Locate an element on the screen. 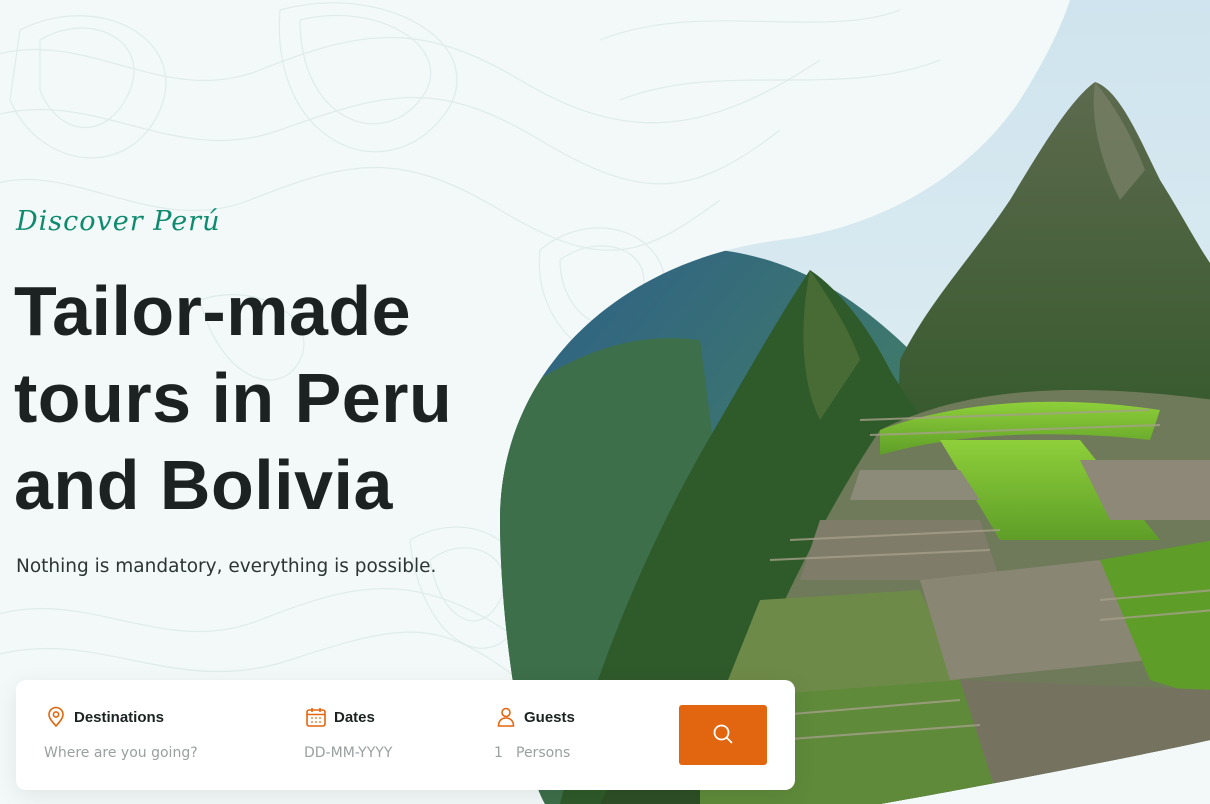 The width and height of the screenshot is (1210, 804). destinations-input: Where are you going? is located at coordinates (159, 753).